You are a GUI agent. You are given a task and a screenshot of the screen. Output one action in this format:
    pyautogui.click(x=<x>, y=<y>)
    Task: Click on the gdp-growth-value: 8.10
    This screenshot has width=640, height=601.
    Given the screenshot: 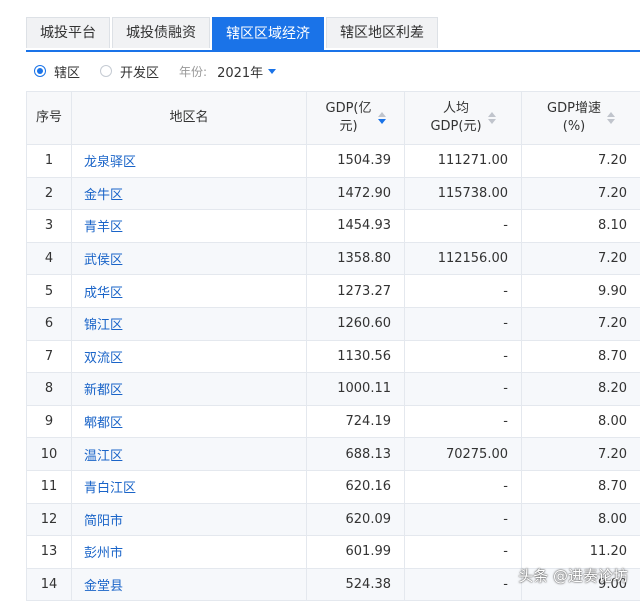 What is the action you would take?
    pyautogui.click(x=581, y=226)
    